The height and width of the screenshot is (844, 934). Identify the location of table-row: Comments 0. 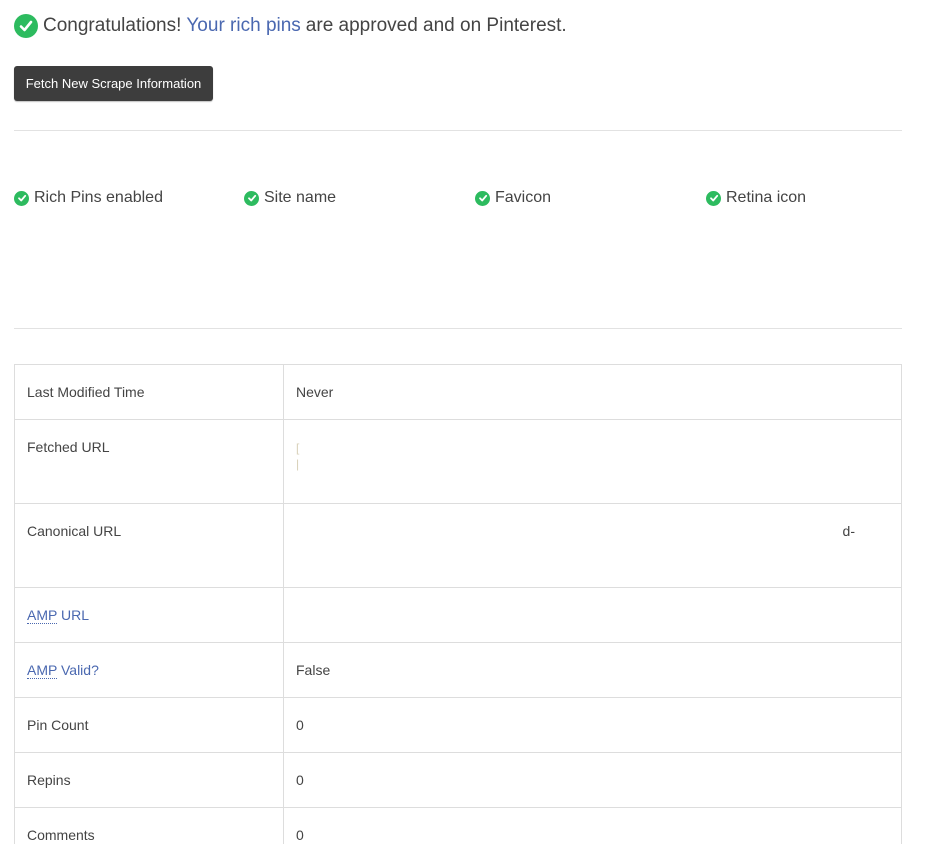
(458, 825).